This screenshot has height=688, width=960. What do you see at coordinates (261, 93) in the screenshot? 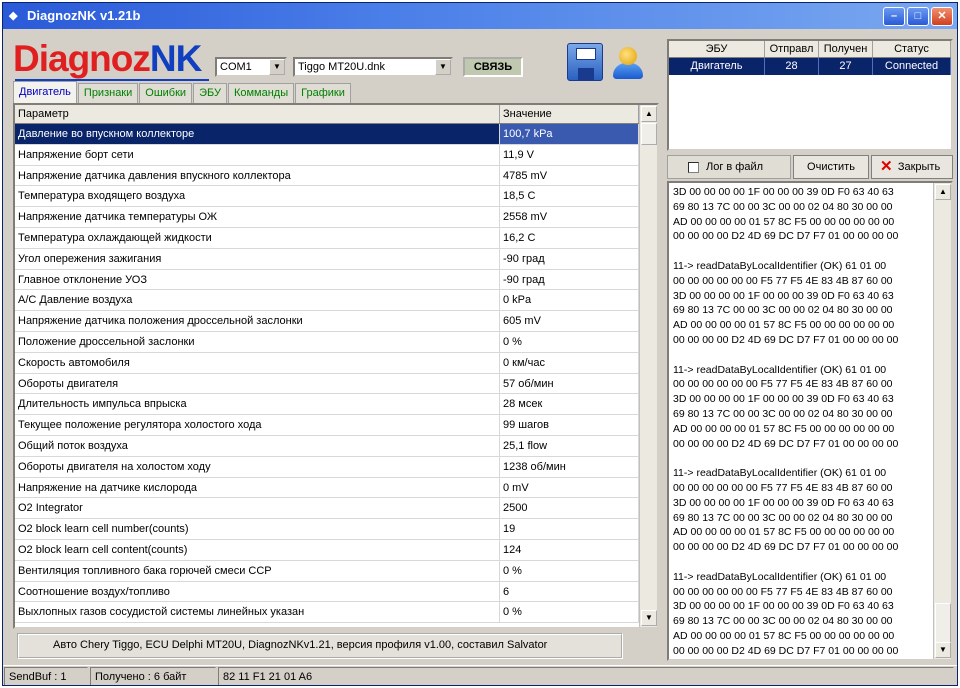
I see `tab-commands: Комманды` at bounding box center [261, 93].